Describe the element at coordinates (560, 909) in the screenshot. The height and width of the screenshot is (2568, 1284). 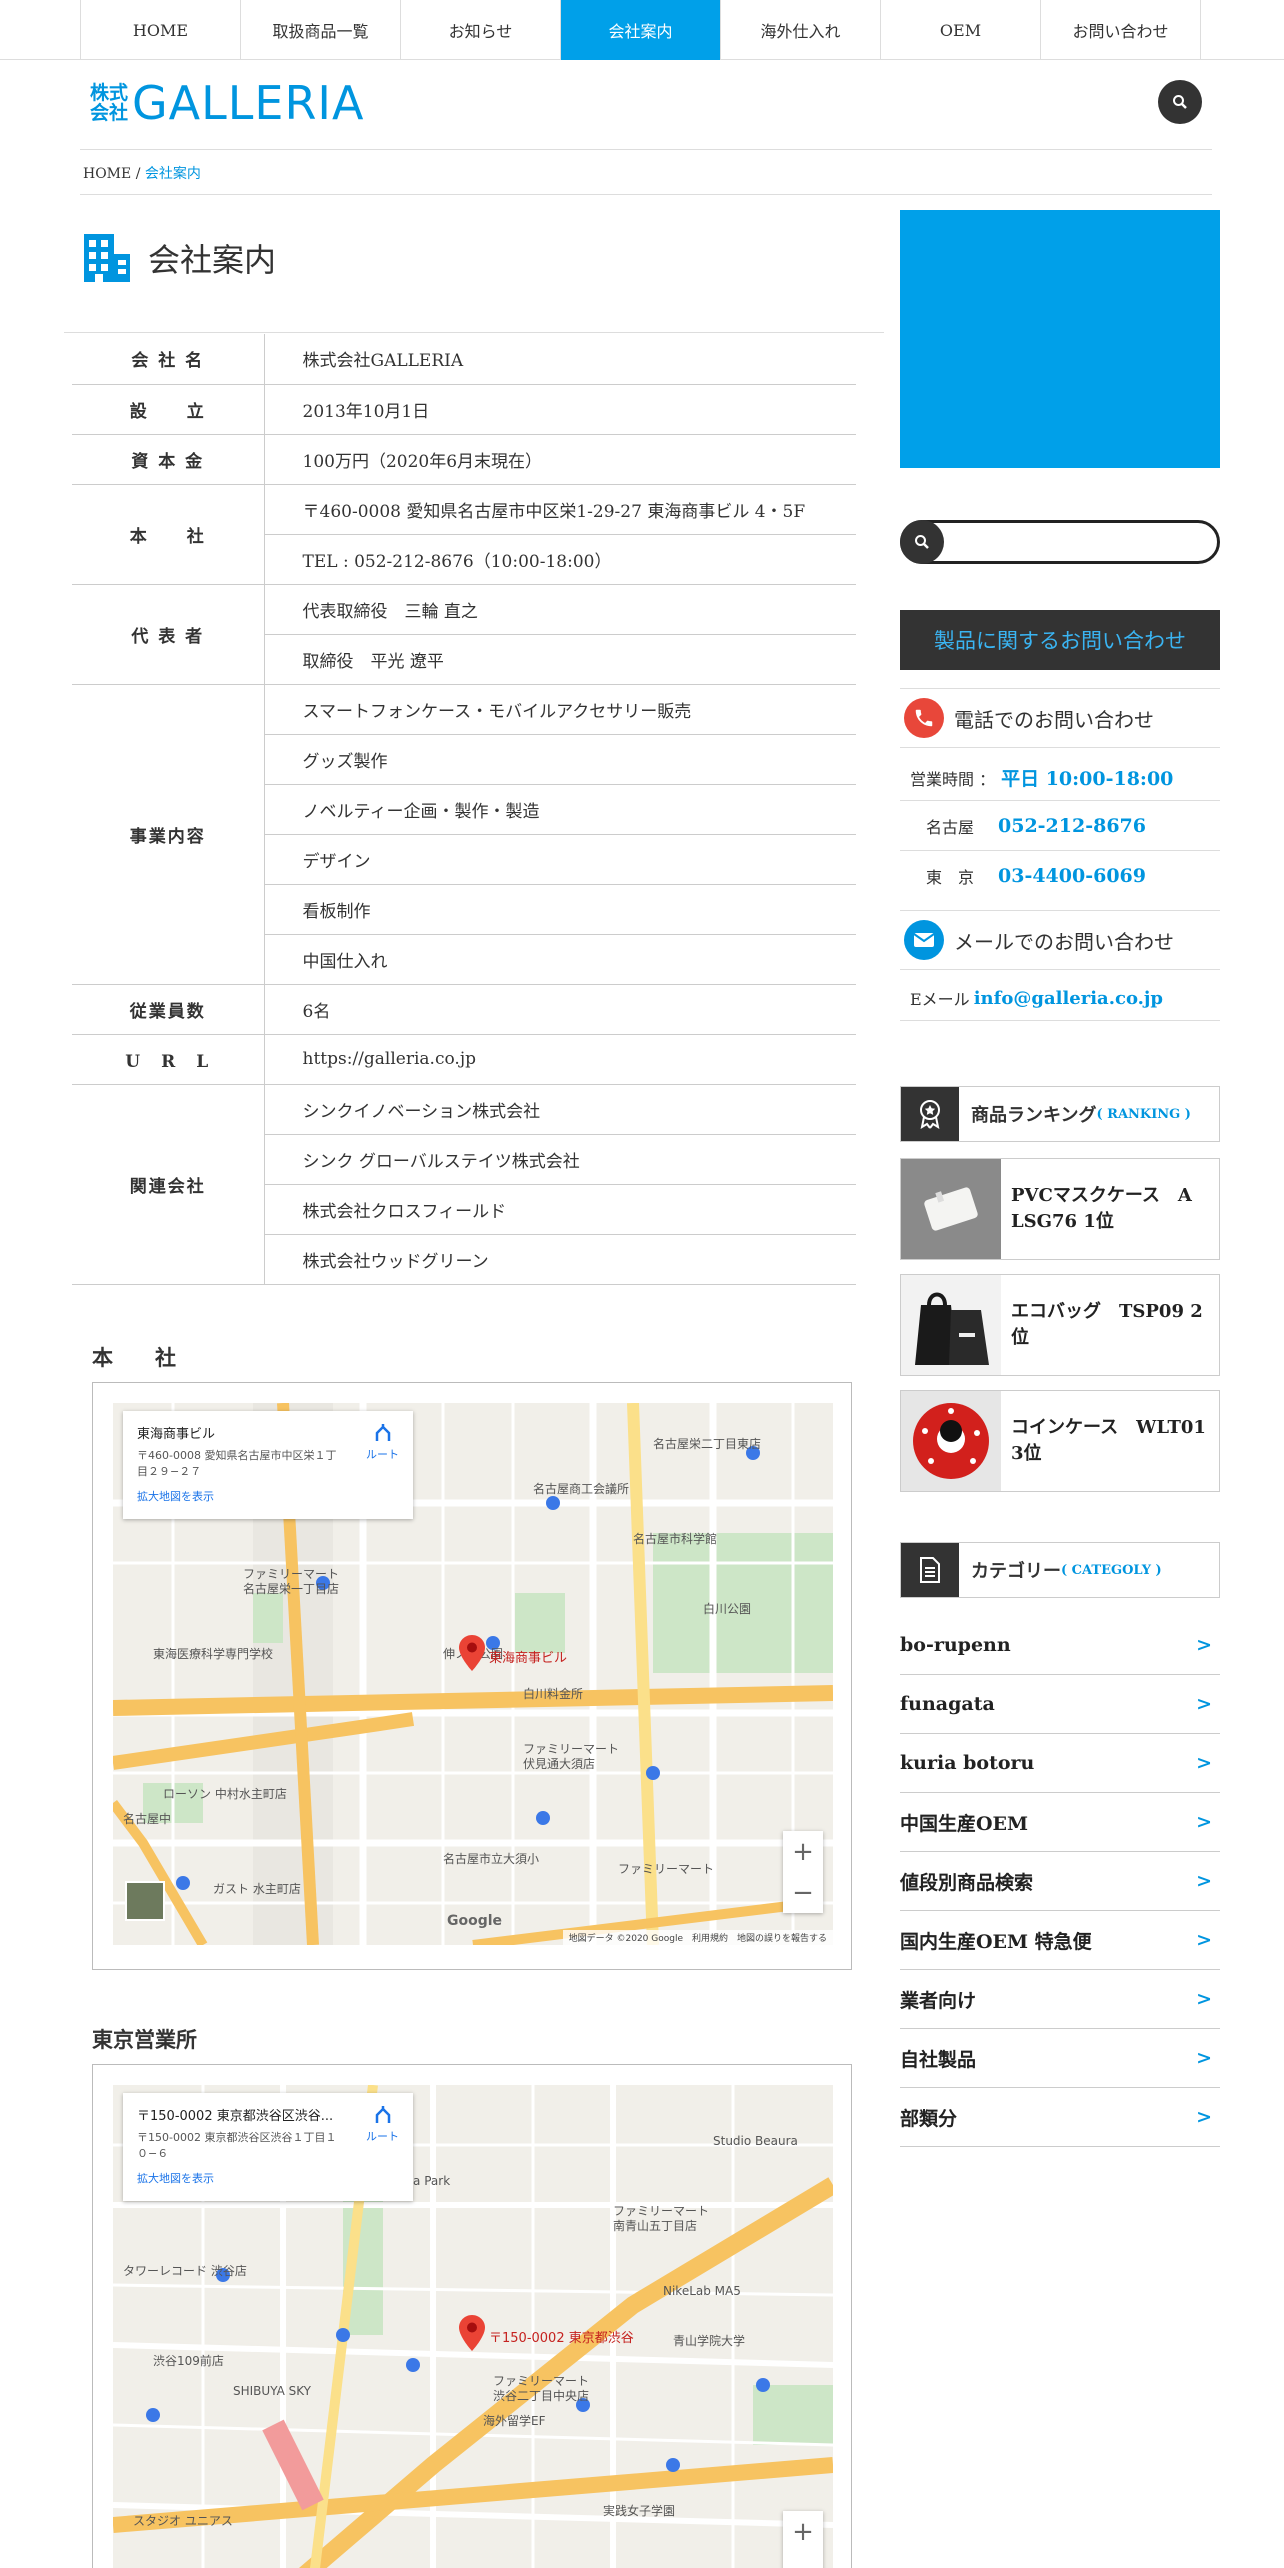
I see `value-business-5: 看板制作` at that location.